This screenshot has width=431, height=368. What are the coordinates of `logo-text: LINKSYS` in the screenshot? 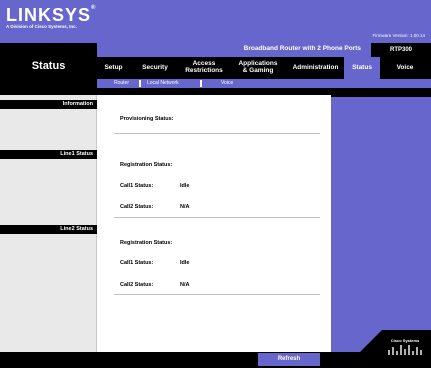 It's located at (49, 15).